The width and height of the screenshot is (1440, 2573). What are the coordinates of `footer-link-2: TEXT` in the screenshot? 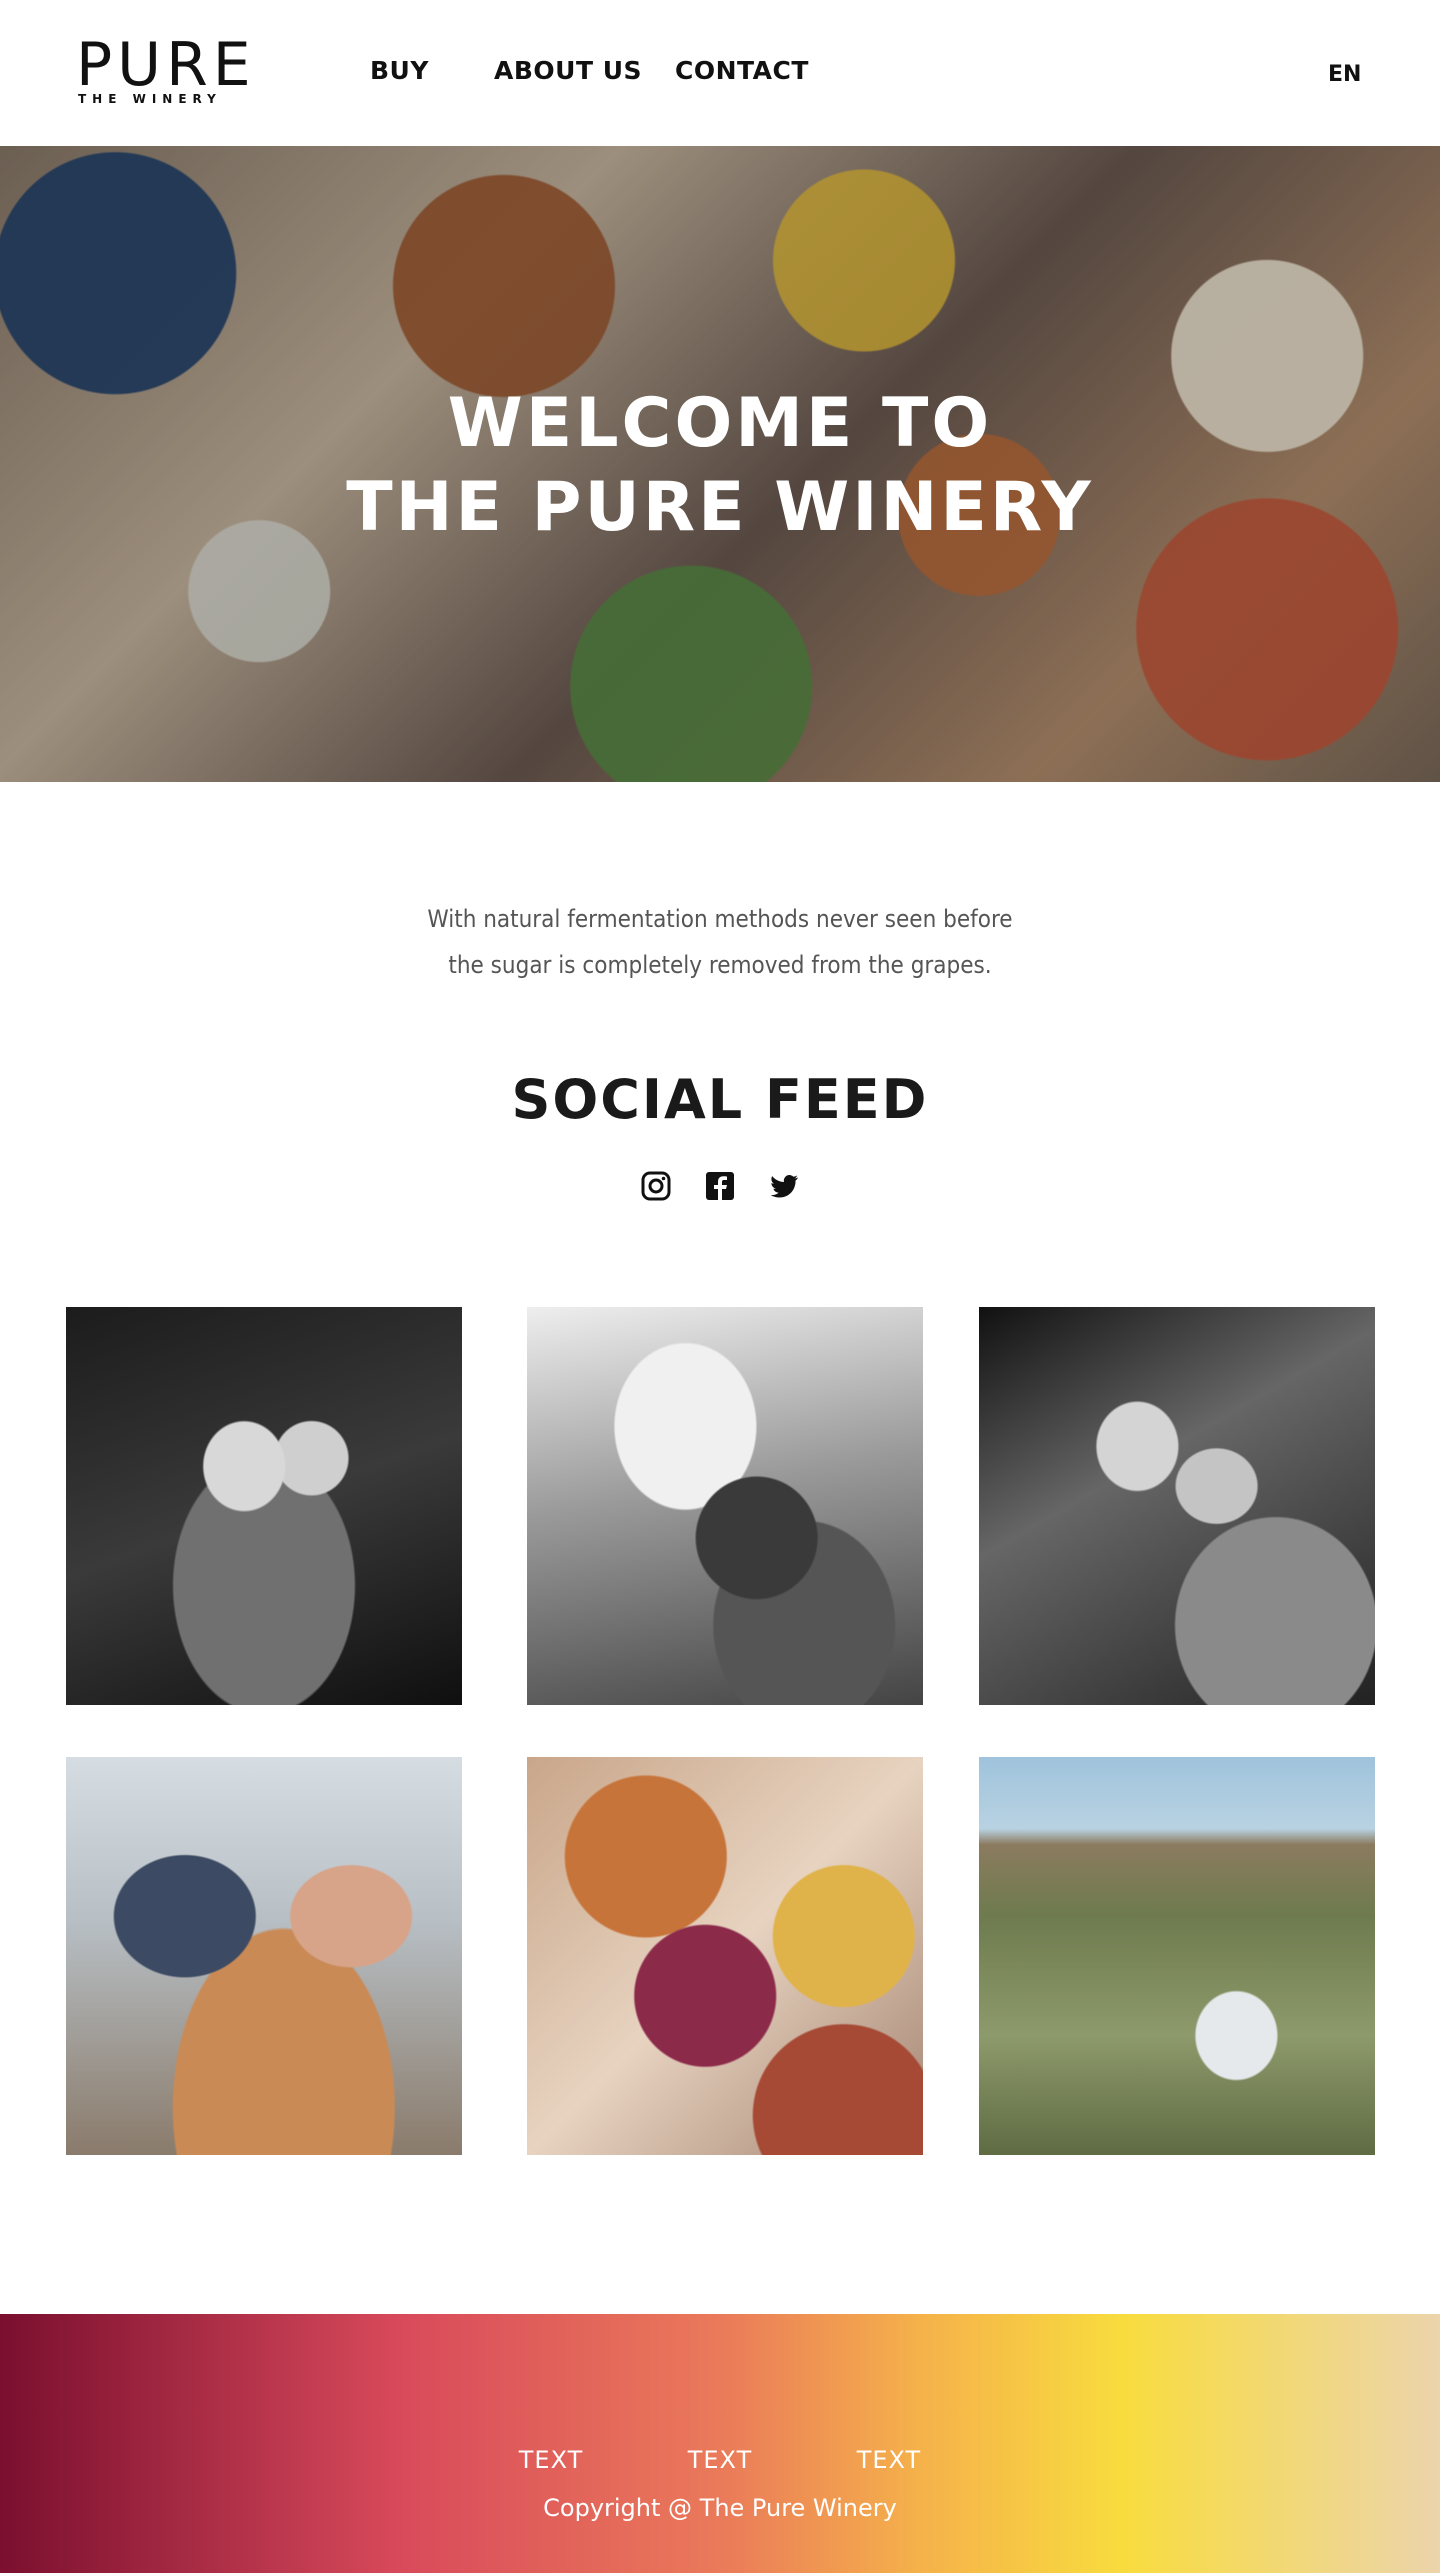 It's located at (720, 2460).